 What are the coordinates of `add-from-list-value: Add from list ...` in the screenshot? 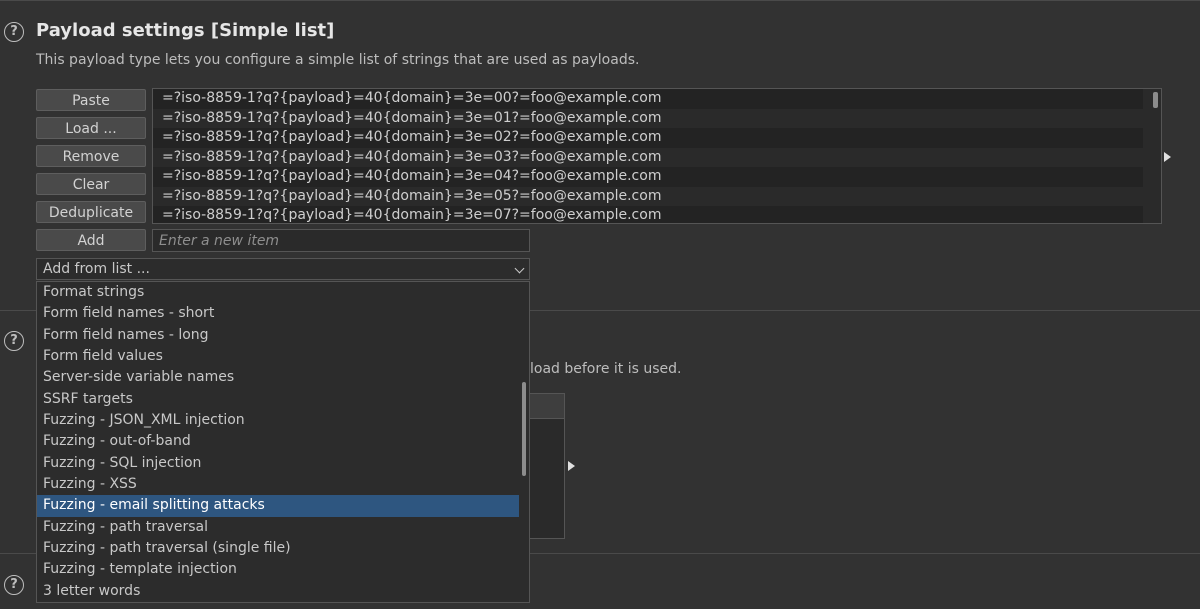 It's located at (96, 269).